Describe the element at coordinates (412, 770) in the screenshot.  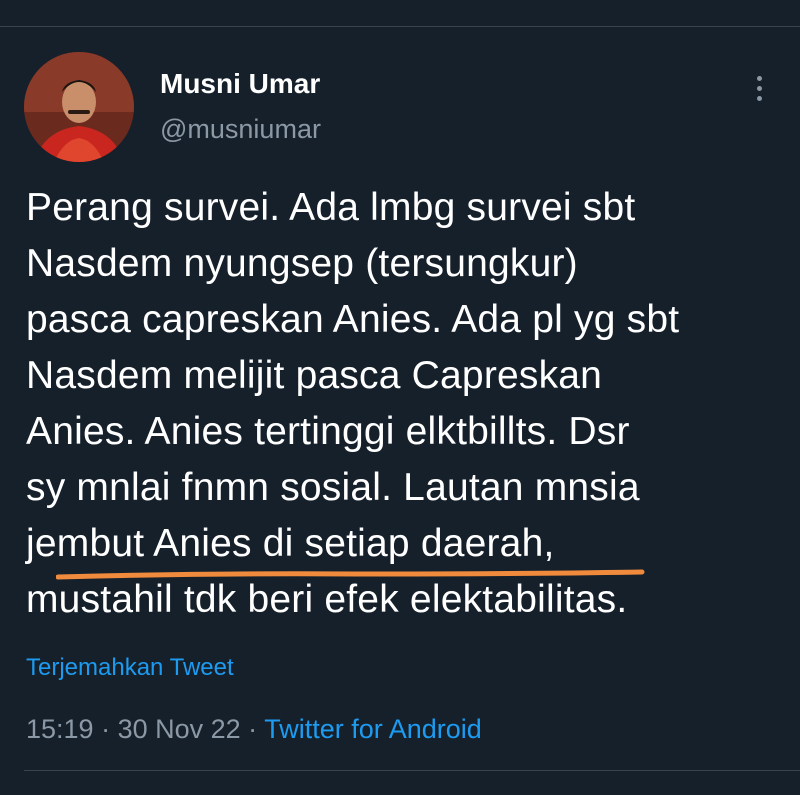
I see `bottom-divider` at that location.